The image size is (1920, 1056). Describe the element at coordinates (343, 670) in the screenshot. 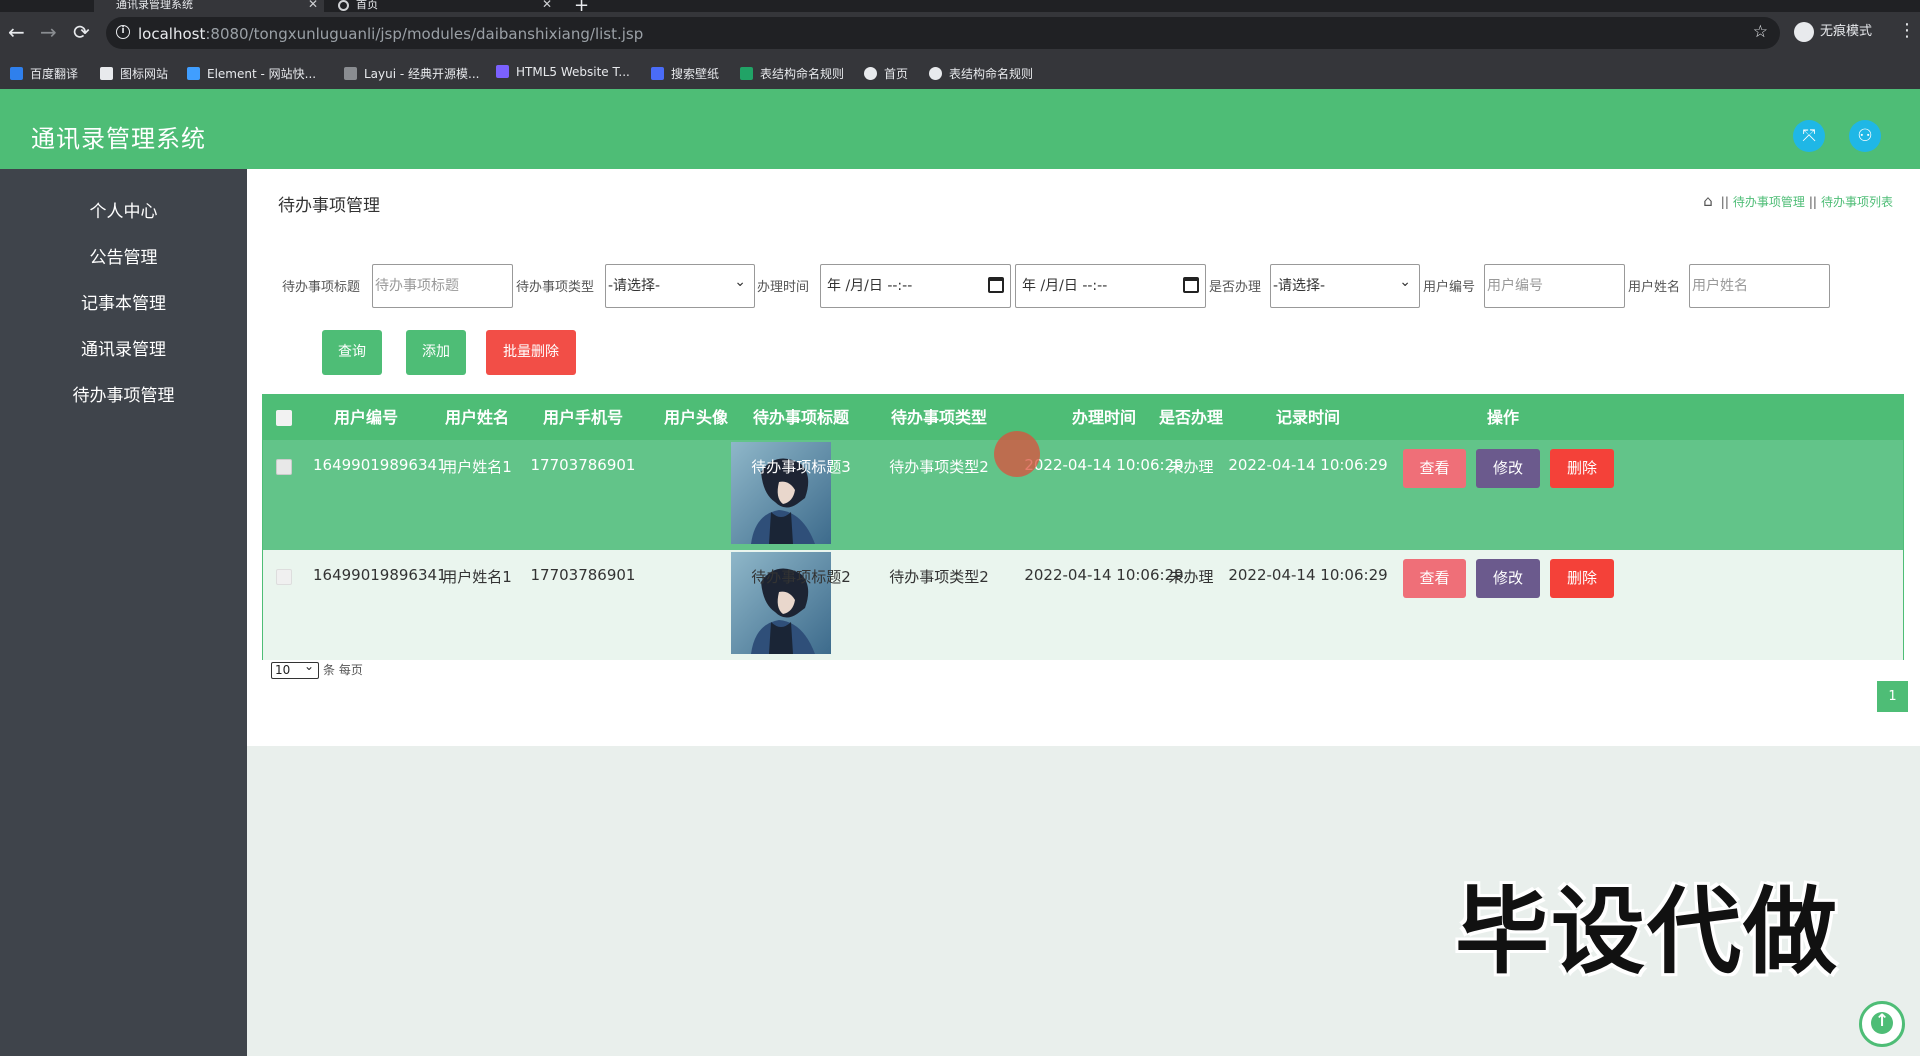

I see `page-size-suffix: 条 每页` at that location.